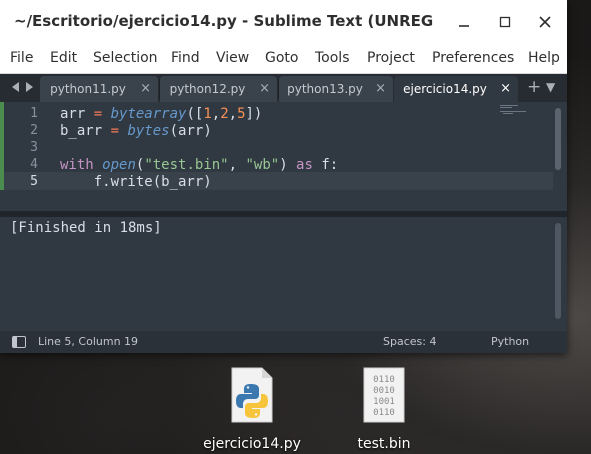 The image size is (591, 454). What do you see at coordinates (30, 87) in the screenshot?
I see `tab-right-arrow-icon` at bounding box center [30, 87].